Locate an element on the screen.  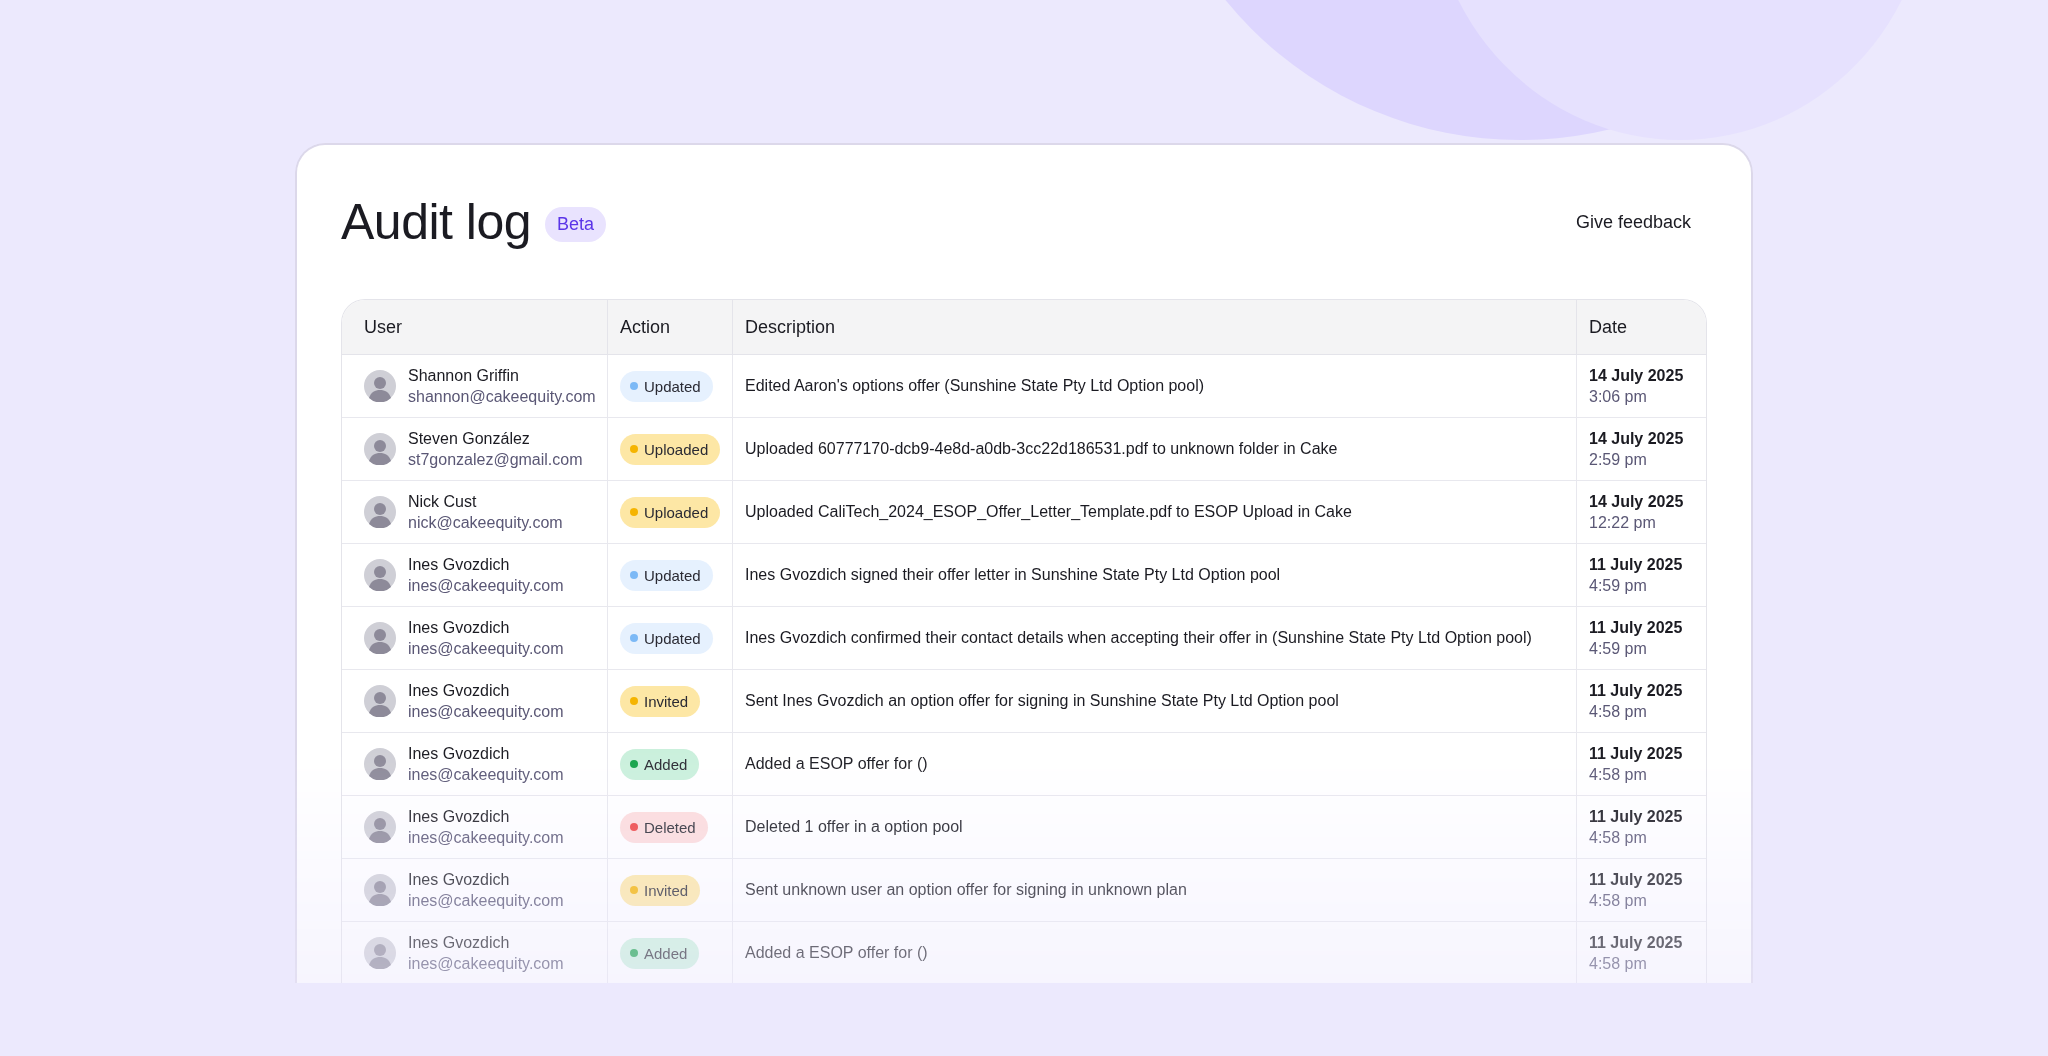
description-text: Uploaded 60777170-dcb9-4e8d-a0db-3cc22d186531.pdf to unknown folder in Cake is located at coordinates (1041, 449).